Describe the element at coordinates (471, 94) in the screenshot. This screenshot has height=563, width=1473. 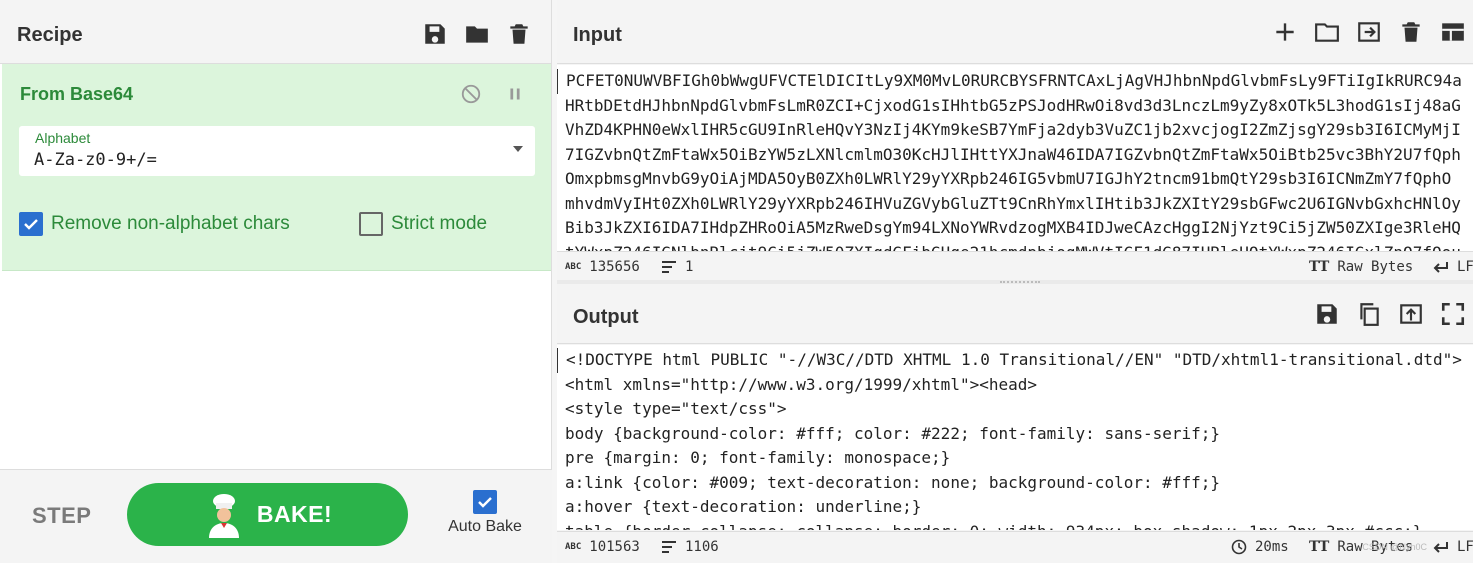
I see `disable-icon` at that location.